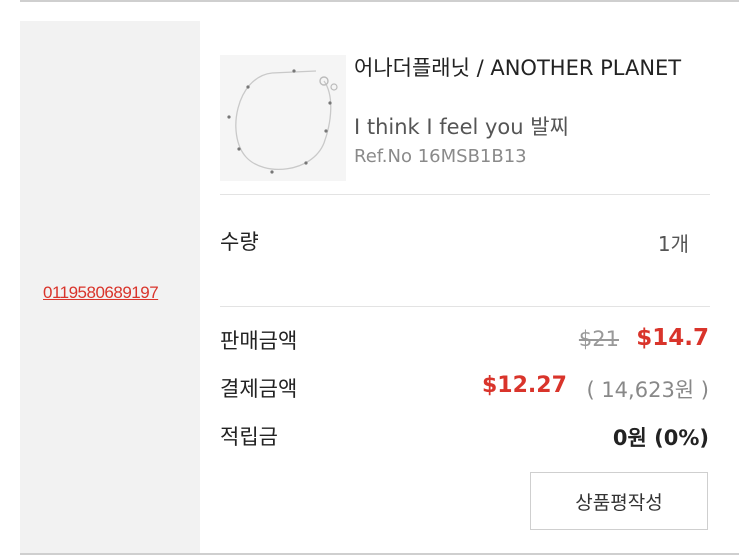 This screenshot has height=559, width=739. Describe the element at coordinates (379, 1) in the screenshot. I see `top-border` at that location.